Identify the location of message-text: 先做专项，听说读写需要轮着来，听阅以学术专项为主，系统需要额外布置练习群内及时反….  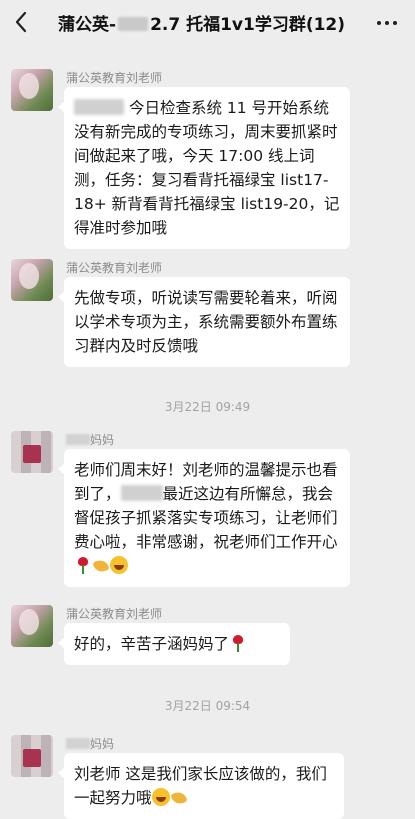
(206, 322).